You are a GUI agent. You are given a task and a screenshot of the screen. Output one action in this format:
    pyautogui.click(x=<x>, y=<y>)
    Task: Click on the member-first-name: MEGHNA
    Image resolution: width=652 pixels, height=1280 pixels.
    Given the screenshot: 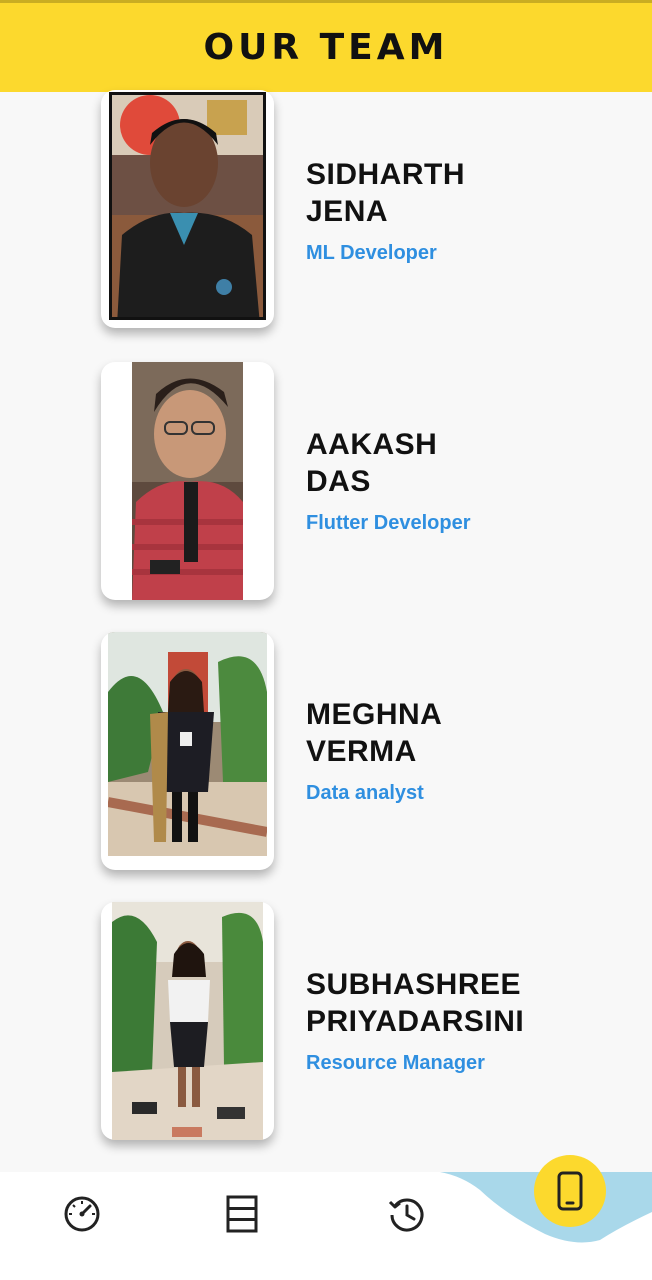 What is the action you would take?
    pyautogui.click(x=374, y=714)
    